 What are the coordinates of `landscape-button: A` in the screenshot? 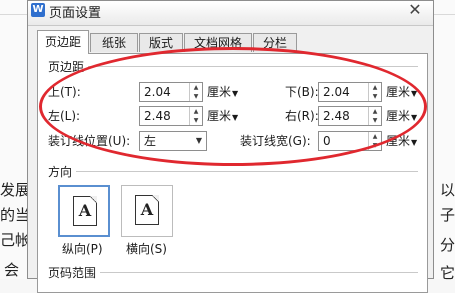 It's located at (147, 211).